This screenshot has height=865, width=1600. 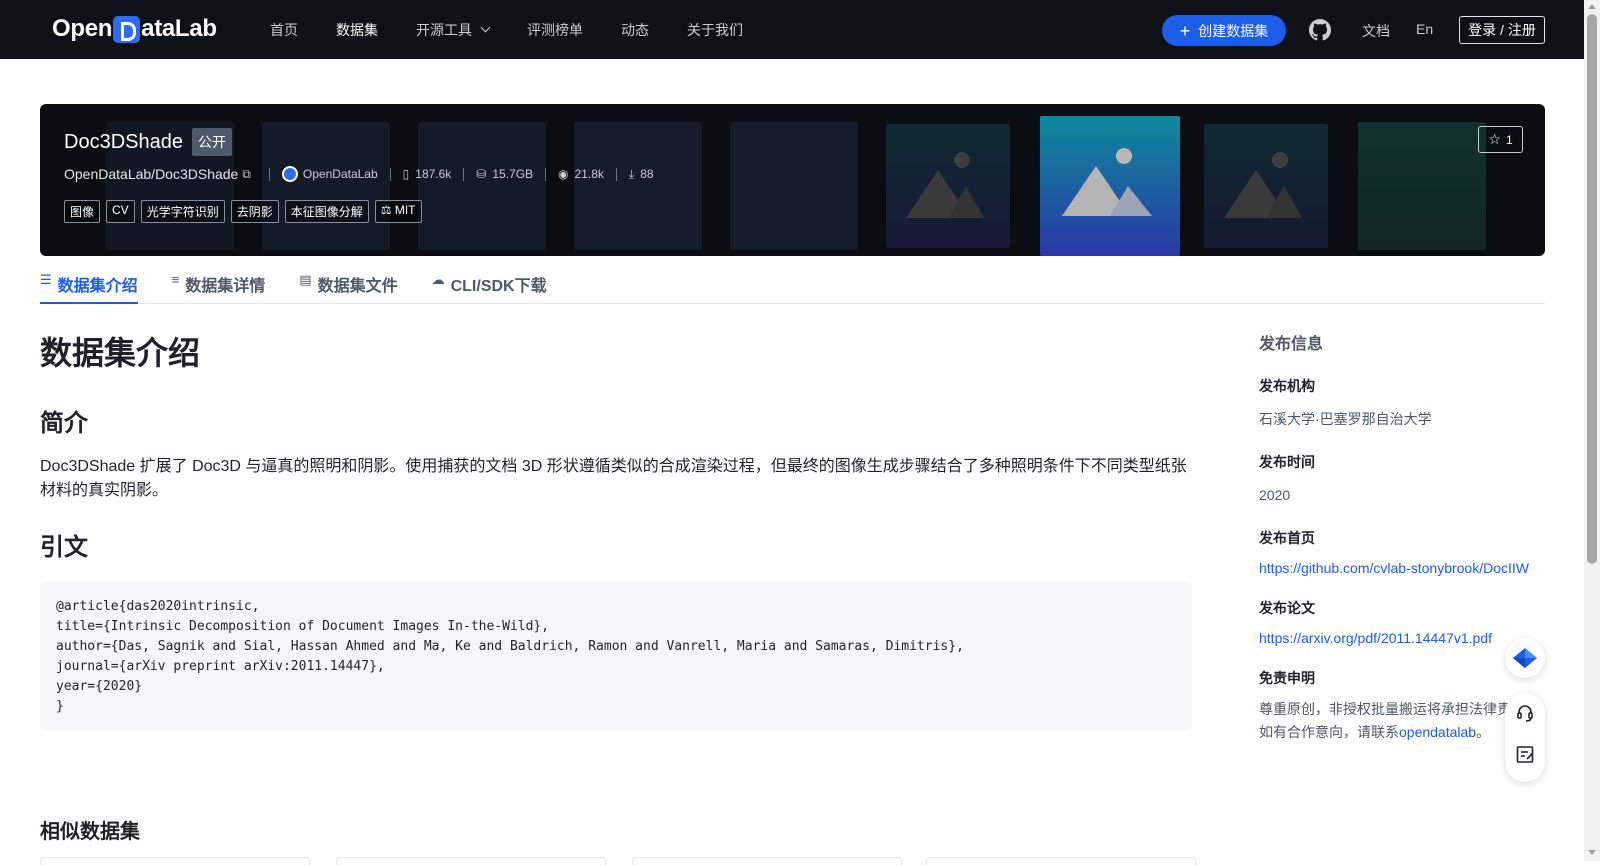 I want to click on disclaimer-prefix: 如有合作意向，请联系, so click(x=1329, y=732).